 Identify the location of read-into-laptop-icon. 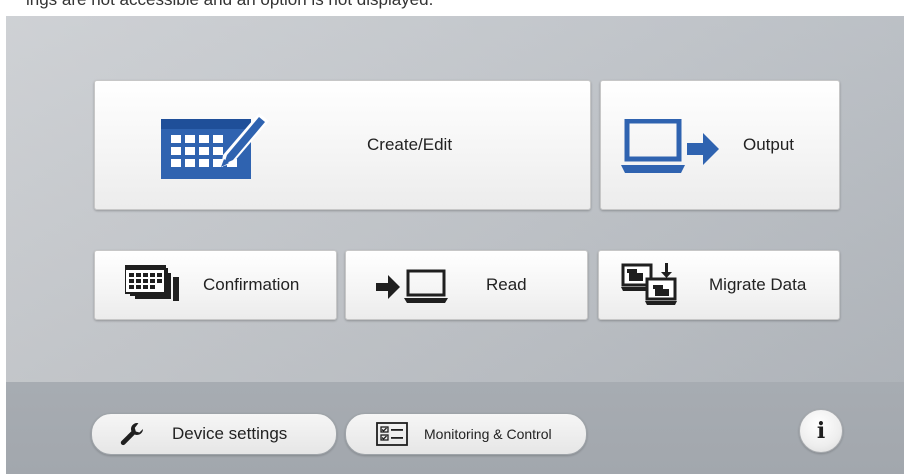
(416, 287).